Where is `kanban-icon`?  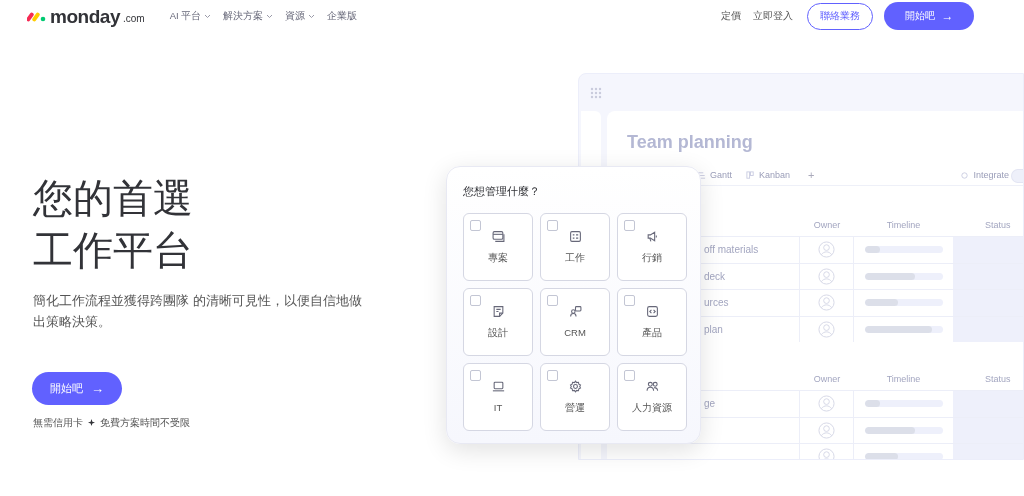 kanban-icon is located at coordinates (750, 175).